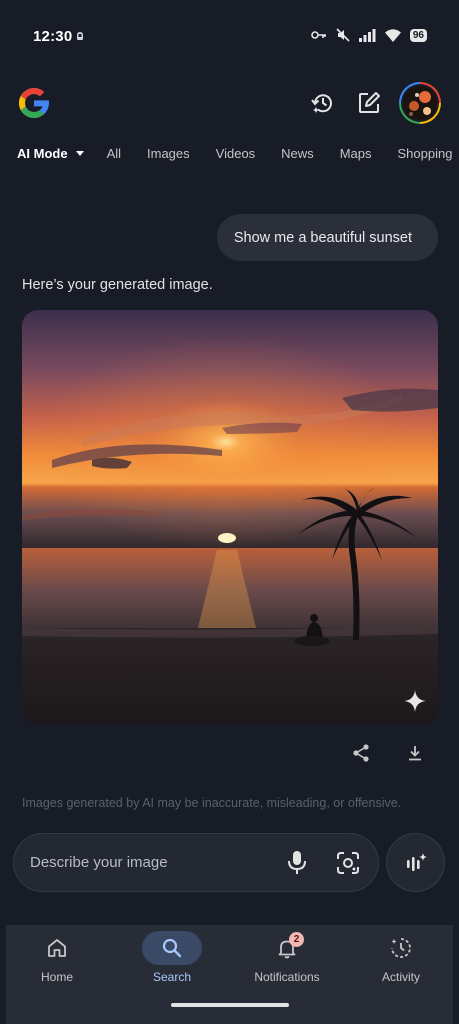 This screenshot has width=459, height=1024. What do you see at coordinates (57, 948) in the screenshot?
I see `home-icon` at bounding box center [57, 948].